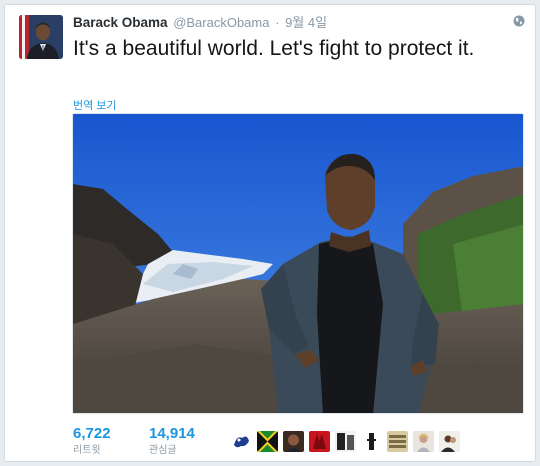 The image size is (540, 466). I want to click on liked-by-avatars, so click(345, 441).